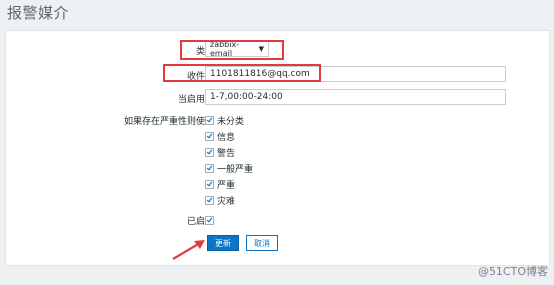 This screenshot has width=554, height=285. What do you see at coordinates (38, 13) in the screenshot?
I see `page-title: 报警媒介` at bounding box center [38, 13].